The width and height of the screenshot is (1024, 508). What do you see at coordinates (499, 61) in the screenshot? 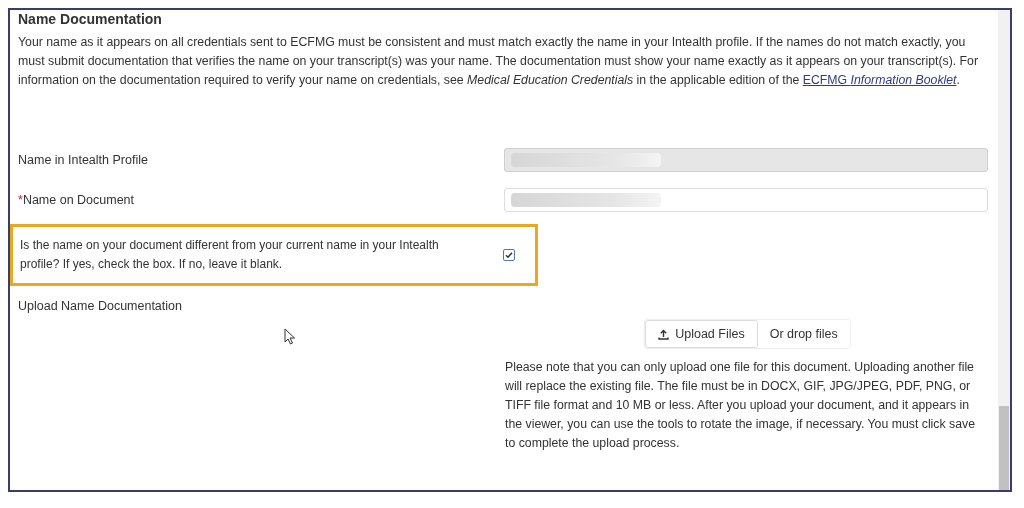
I see `intro-paragraph: Your name as it appears on all credentials sent to ECFMG must be consistent and must match exactly the name in your Intealth profile. If the names do not match exactly, you must submit documentation that verifies the name on your transcript(s) was your name. The documentation must show your name exactly as it appears on your transcript(s). For information on the documentation required to verify your name on credentials, see Medical Education Credentials in the applicable edition of the ECFMG Information Booklet.` at bounding box center [499, 61].